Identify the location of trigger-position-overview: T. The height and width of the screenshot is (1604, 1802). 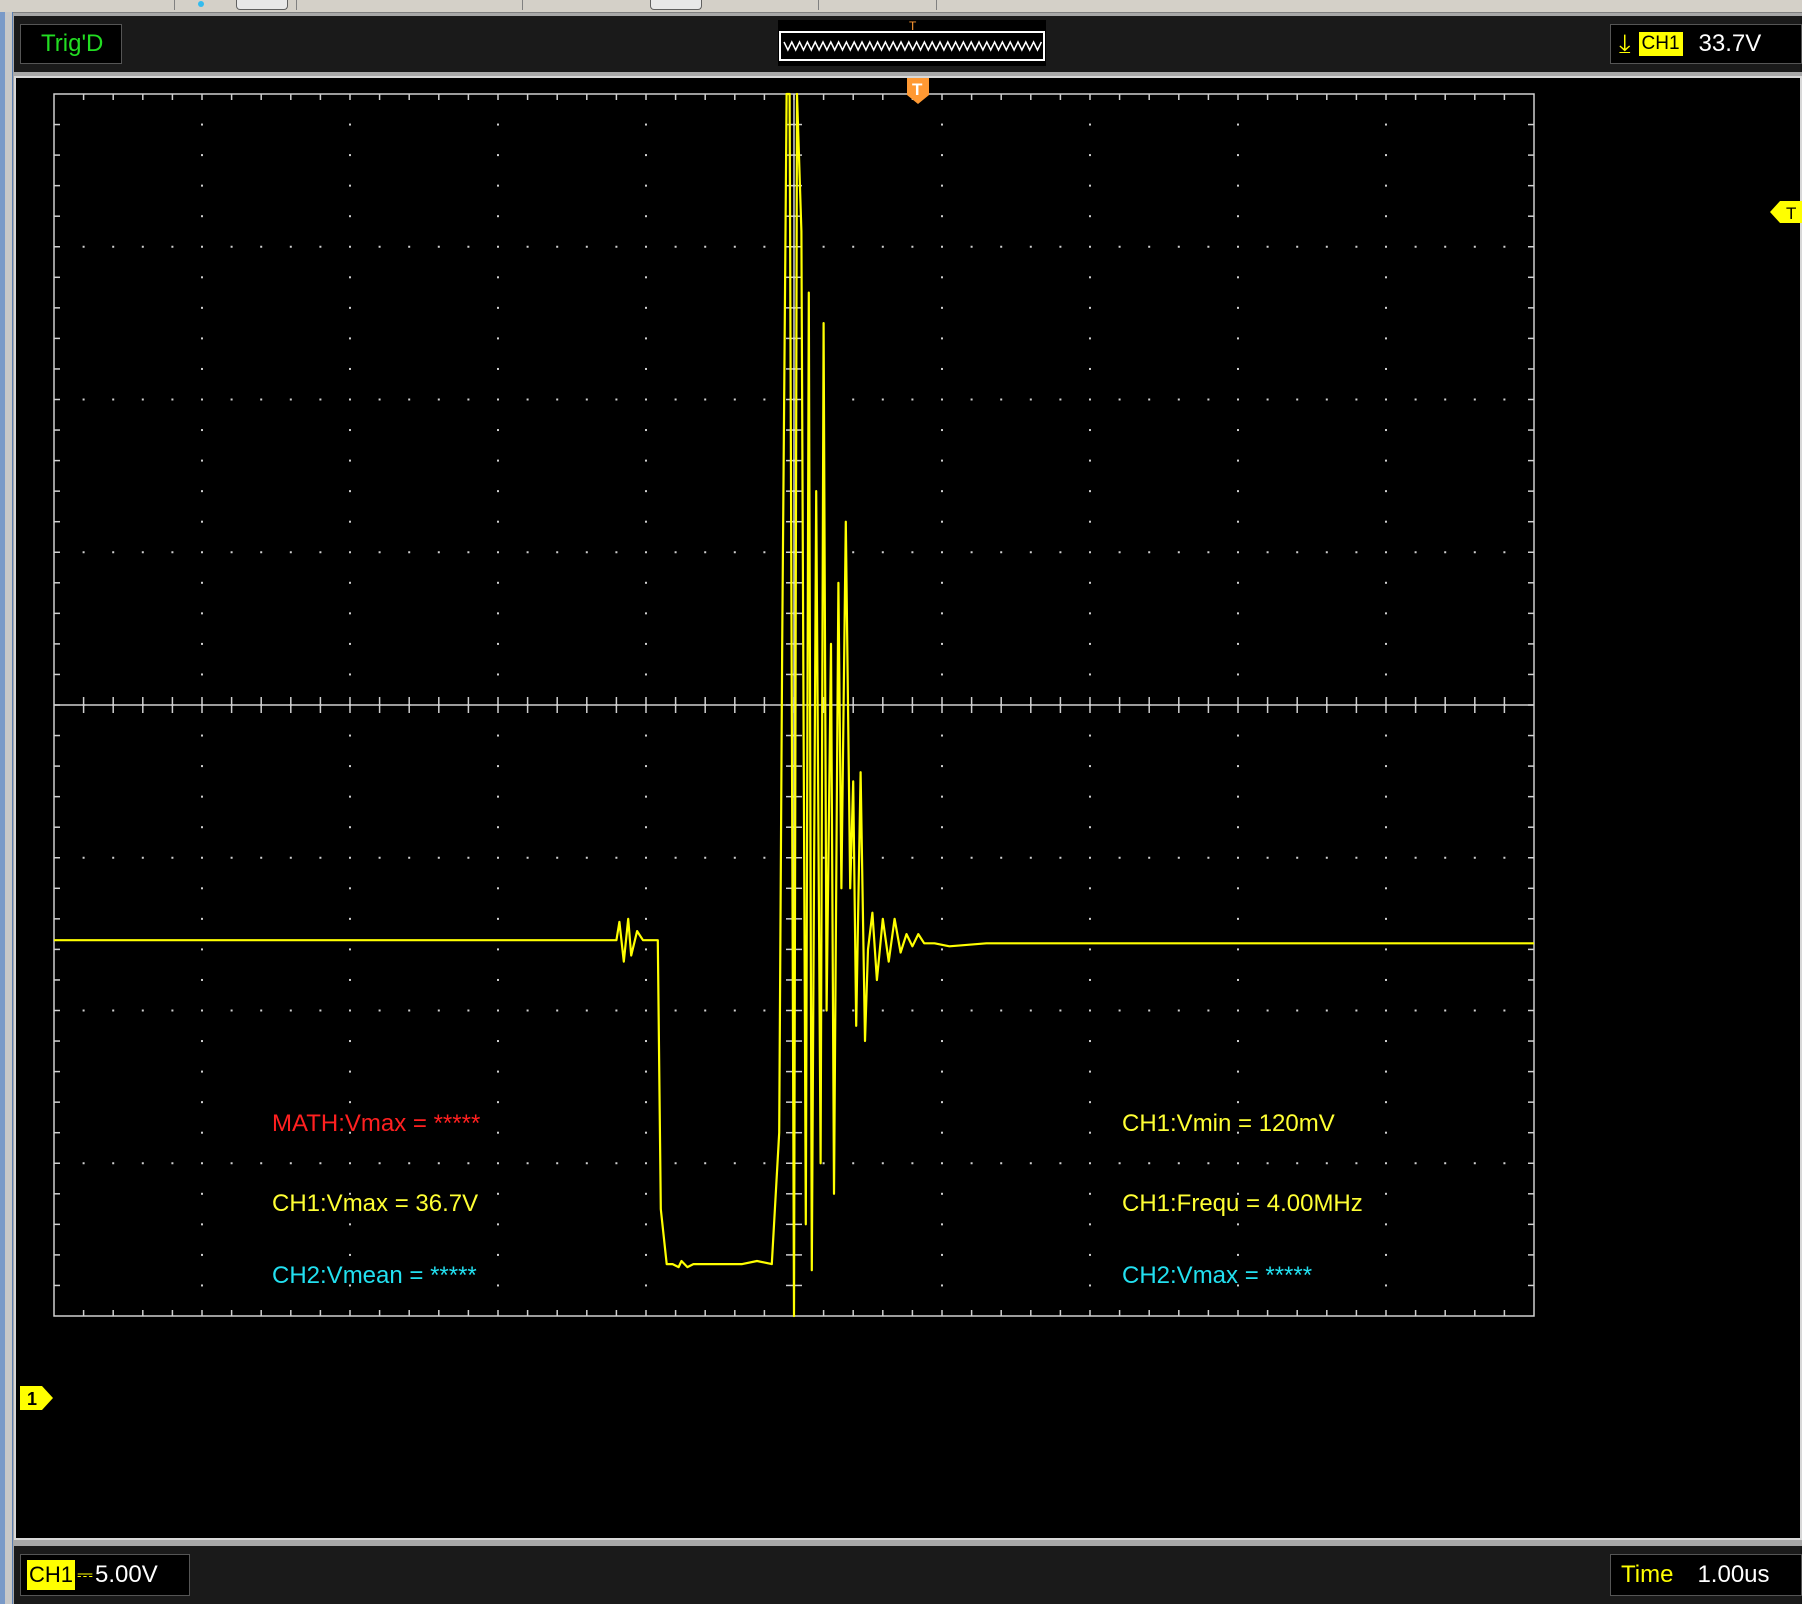
(912, 43).